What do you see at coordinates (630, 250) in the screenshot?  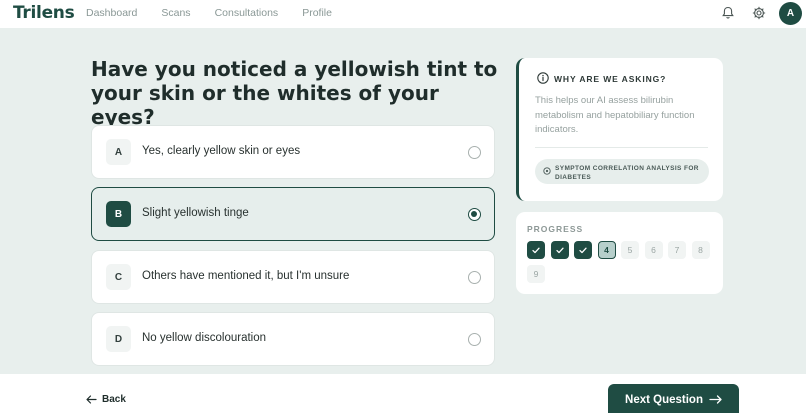 I see `progress-step-5: 5` at bounding box center [630, 250].